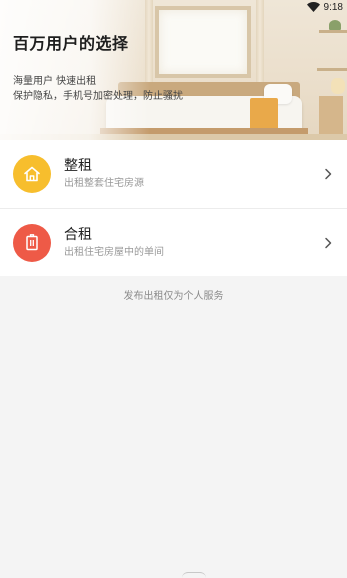 This screenshot has height=578, width=347. I want to click on banner-subtitle-line2: 保护隐私，手机号加密处理，防止骚扰, so click(98, 96).